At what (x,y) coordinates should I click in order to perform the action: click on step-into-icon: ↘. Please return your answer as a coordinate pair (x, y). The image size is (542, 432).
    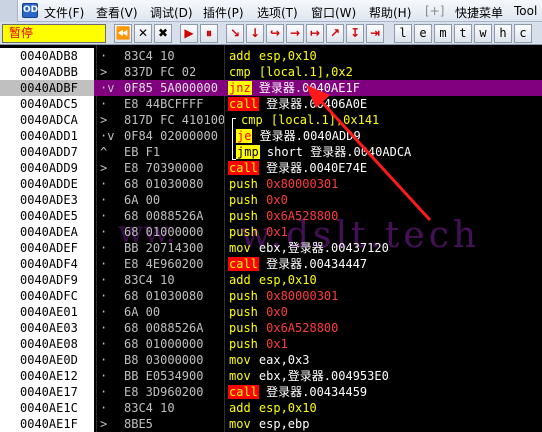
    Looking at the image, I should click on (235, 33).